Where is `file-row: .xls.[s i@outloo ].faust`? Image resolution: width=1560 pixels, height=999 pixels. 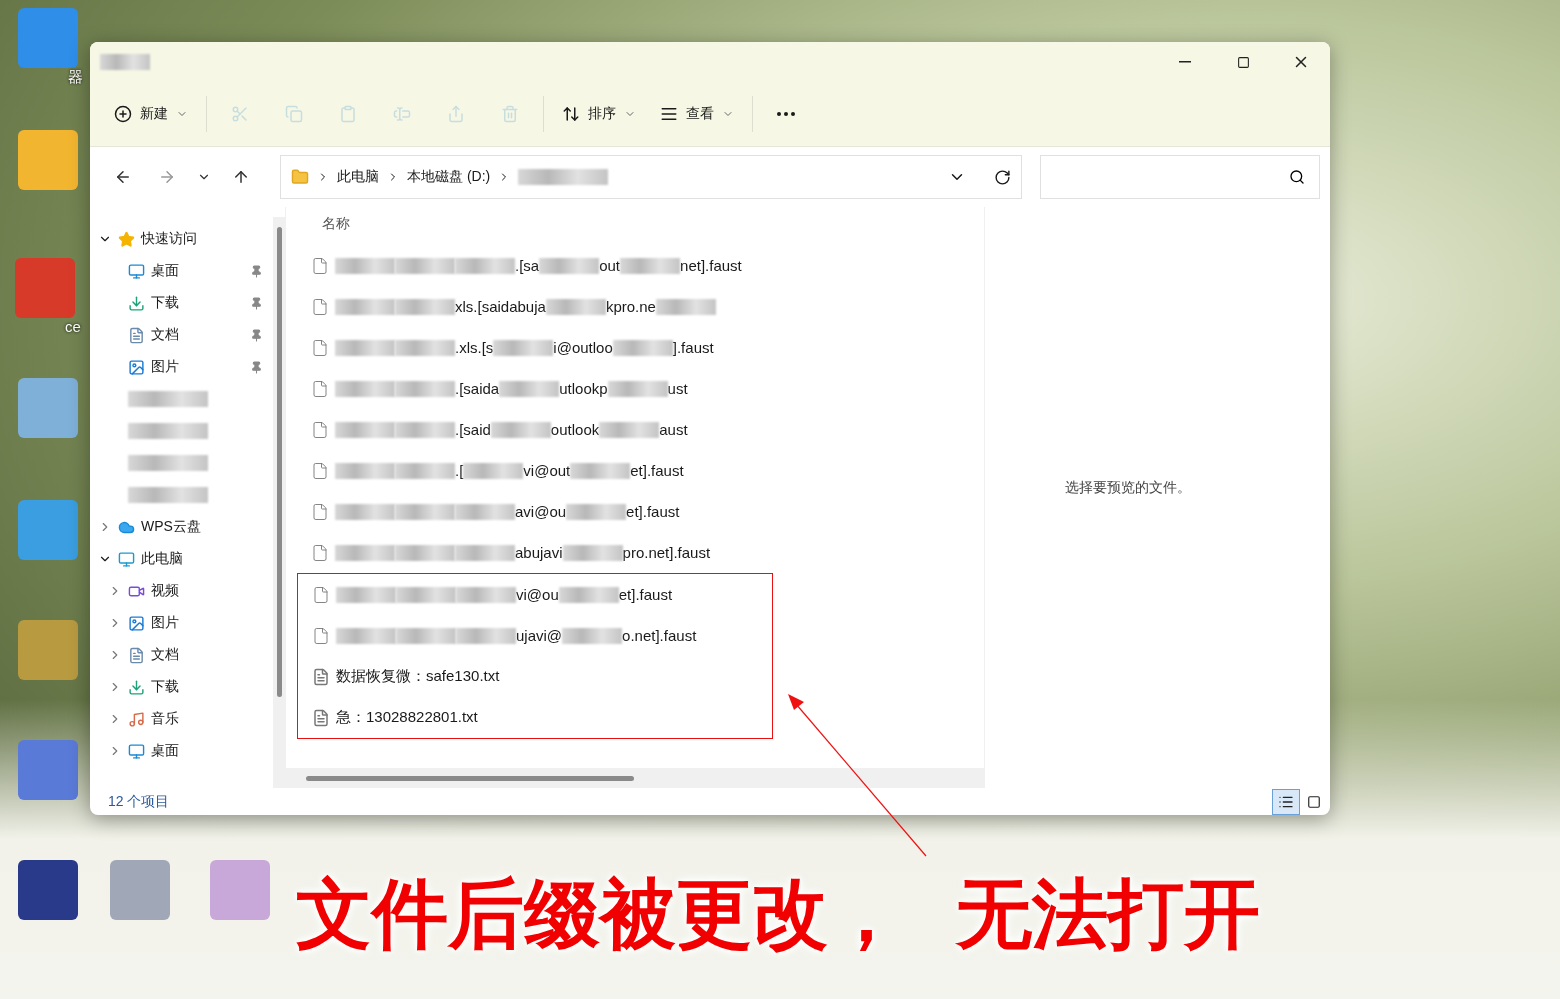 file-row: .xls.[s i@outloo ].faust is located at coordinates (646, 347).